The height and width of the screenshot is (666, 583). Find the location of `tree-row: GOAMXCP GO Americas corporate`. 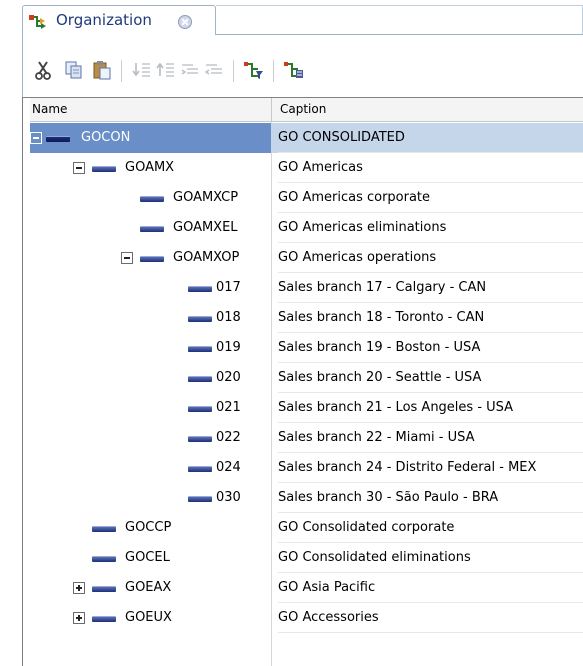

tree-row: GOAMXCP GO Americas corporate is located at coordinates (306, 198).